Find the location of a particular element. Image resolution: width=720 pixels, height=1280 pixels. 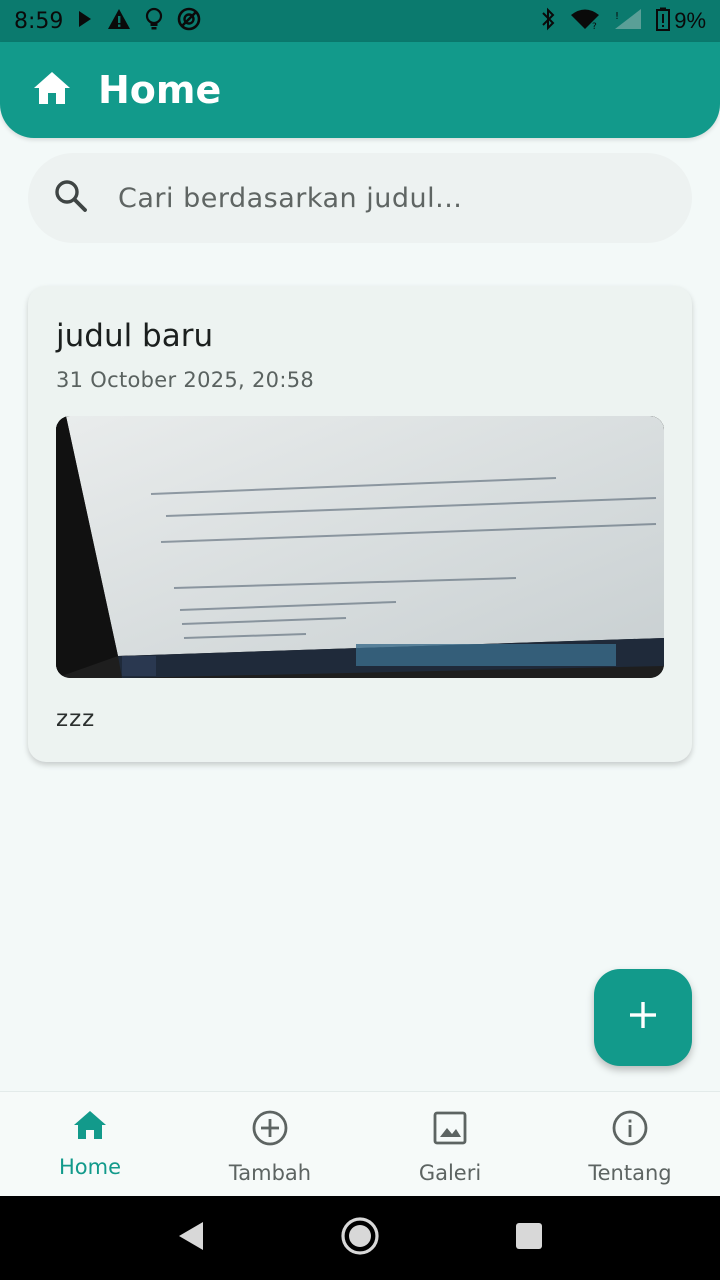

home-circle-icon is located at coordinates (360, 1238).